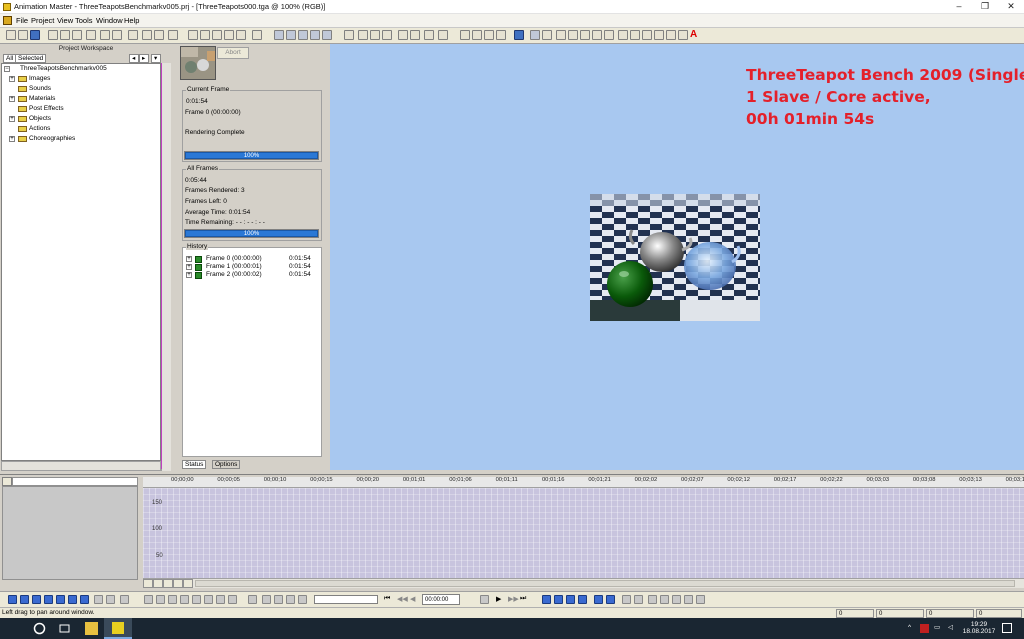 This screenshot has height=639, width=1024. Describe the element at coordinates (582, 599) in the screenshot. I see `cube-icon` at that location.